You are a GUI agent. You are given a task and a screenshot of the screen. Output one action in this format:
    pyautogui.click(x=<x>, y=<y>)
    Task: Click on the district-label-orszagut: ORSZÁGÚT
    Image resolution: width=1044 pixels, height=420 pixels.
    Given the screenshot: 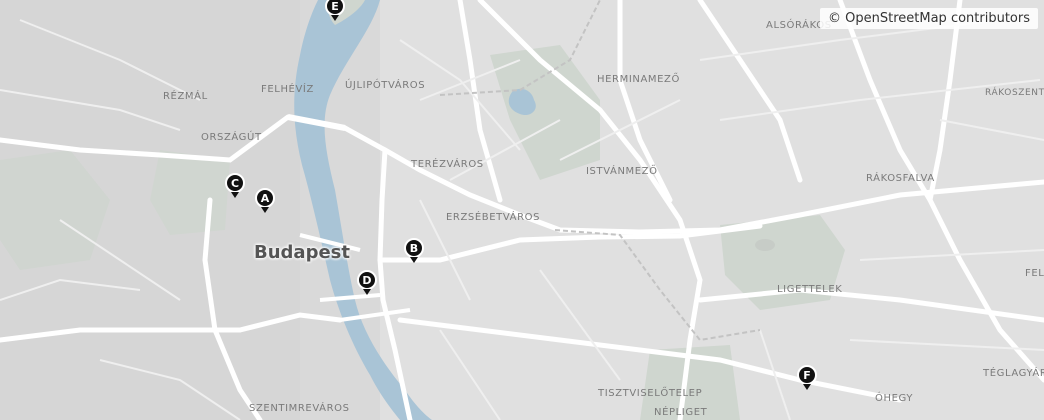 What is the action you would take?
    pyautogui.click(x=231, y=137)
    